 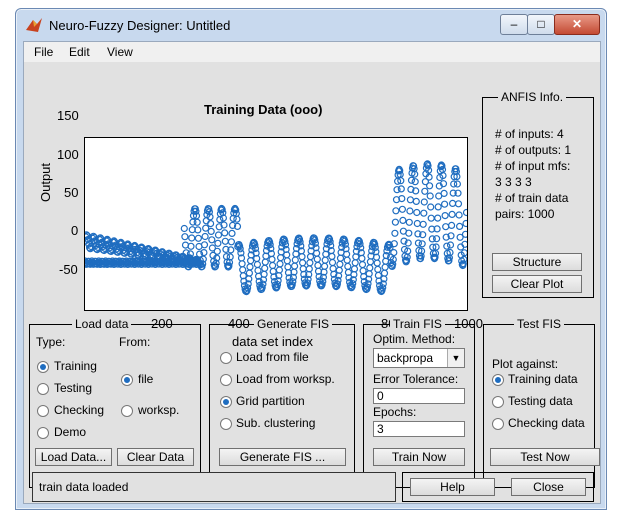 What do you see at coordinates (419, 429) in the screenshot?
I see `epochs-input: 3` at bounding box center [419, 429].